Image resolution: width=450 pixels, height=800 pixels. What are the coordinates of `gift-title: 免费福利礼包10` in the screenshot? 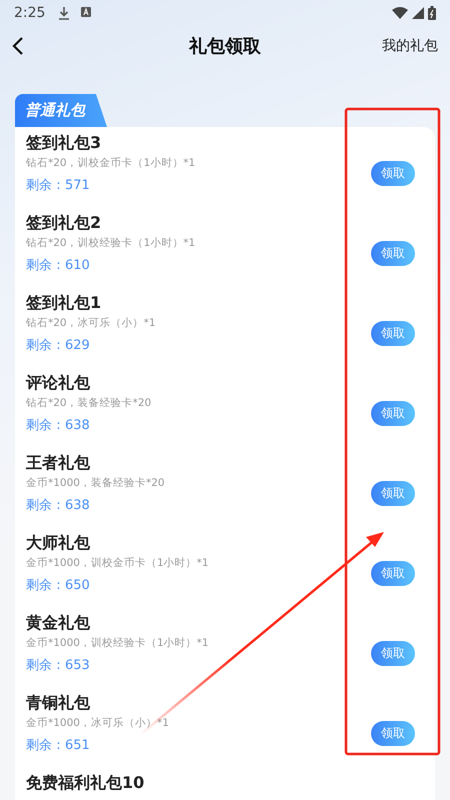 It's located at (86, 783).